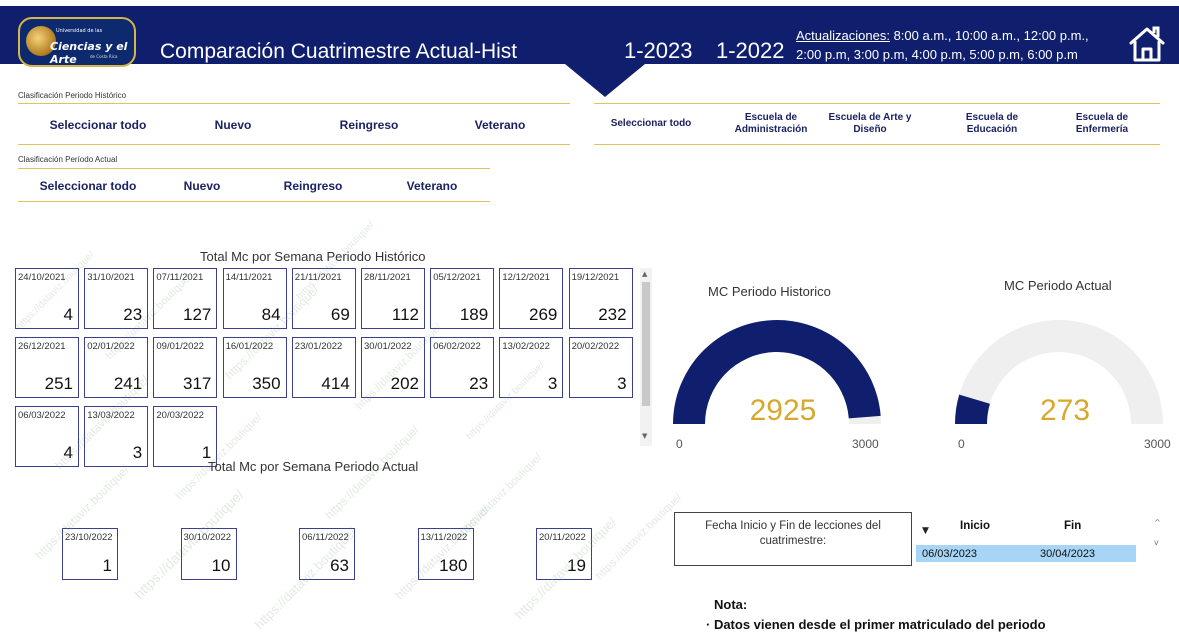 This screenshot has width=1179, height=633. Describe the element at coordinates (197, 383) in the screenshot. I see `hist-week-card-value: 317` at that location.